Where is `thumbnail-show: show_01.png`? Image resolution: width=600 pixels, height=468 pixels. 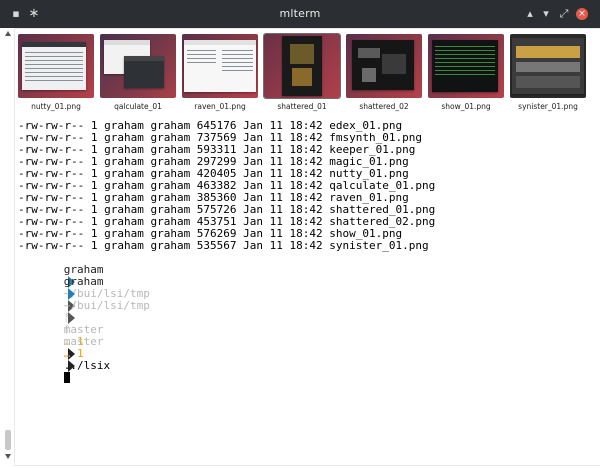
thumbnail-show: show_01.png is located at coordinates (466, 70).